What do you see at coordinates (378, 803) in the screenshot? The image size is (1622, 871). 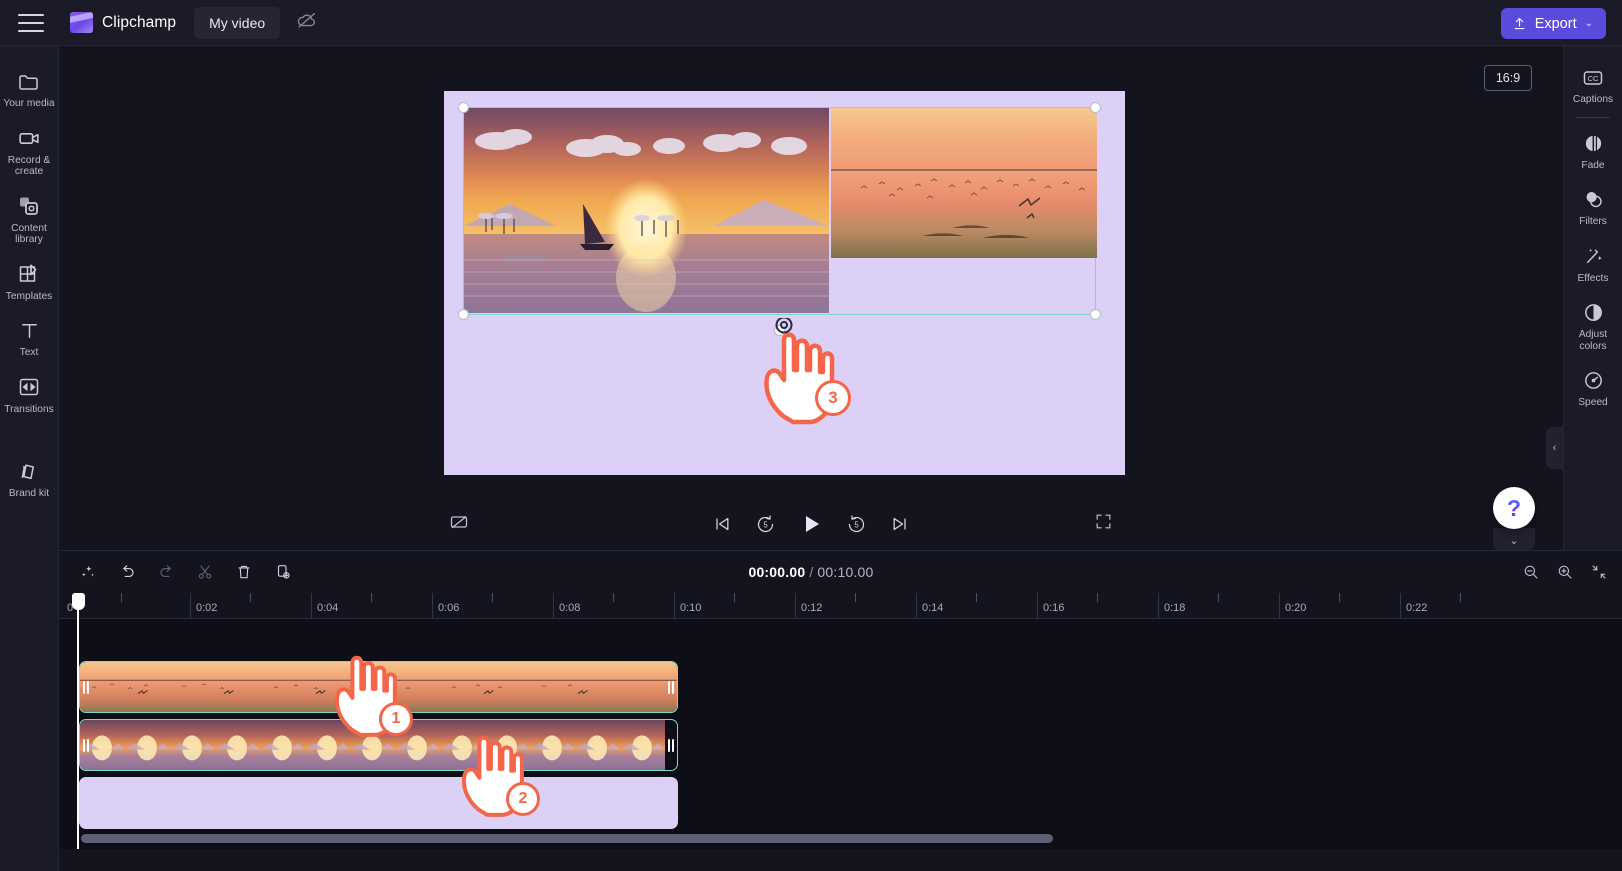 I see `track-clip-background` at bounding box center [378, 803].